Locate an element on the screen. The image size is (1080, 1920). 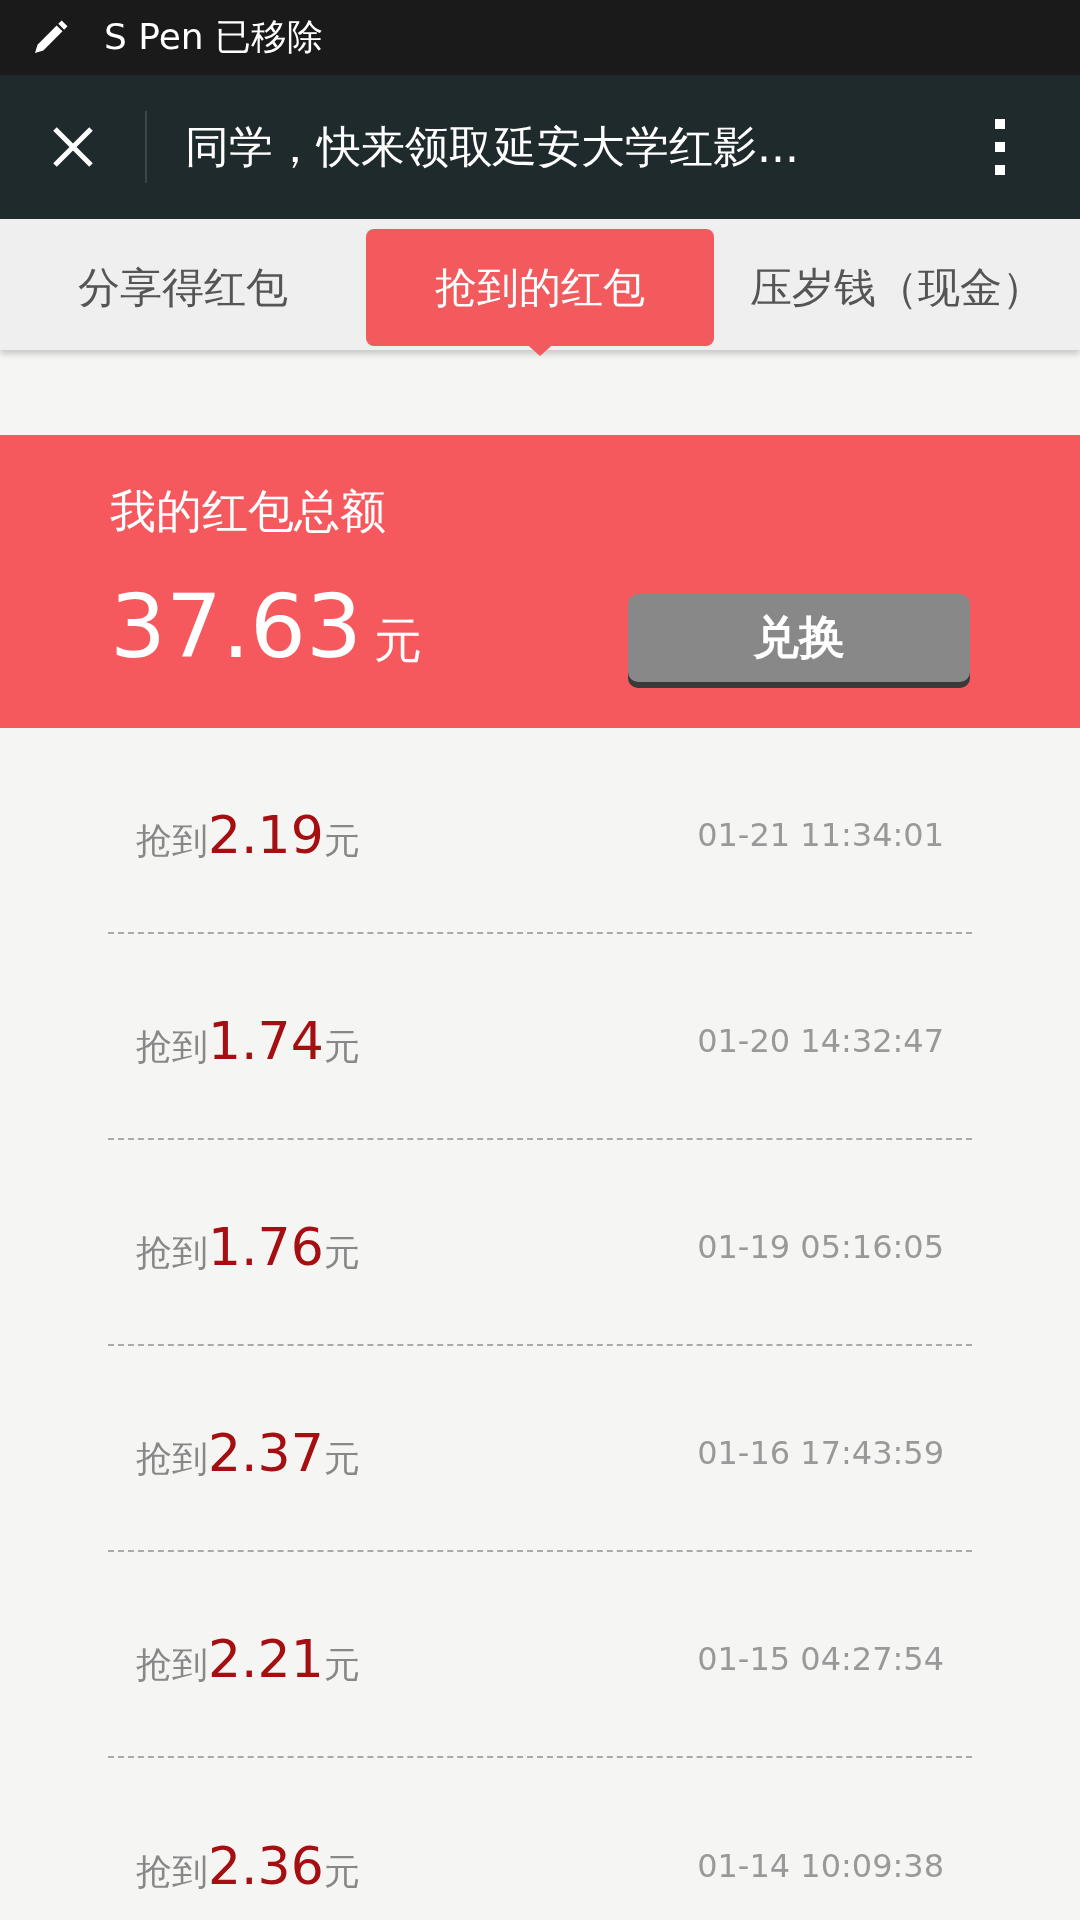
record-amount: 1.74 is located at coordinates (266, 1040).